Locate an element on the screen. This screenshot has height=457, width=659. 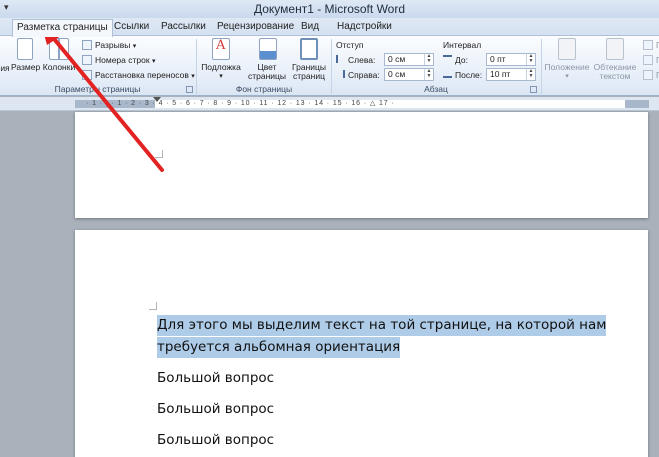
tab-review: Рецензирование is located at coordinates (255, 27).